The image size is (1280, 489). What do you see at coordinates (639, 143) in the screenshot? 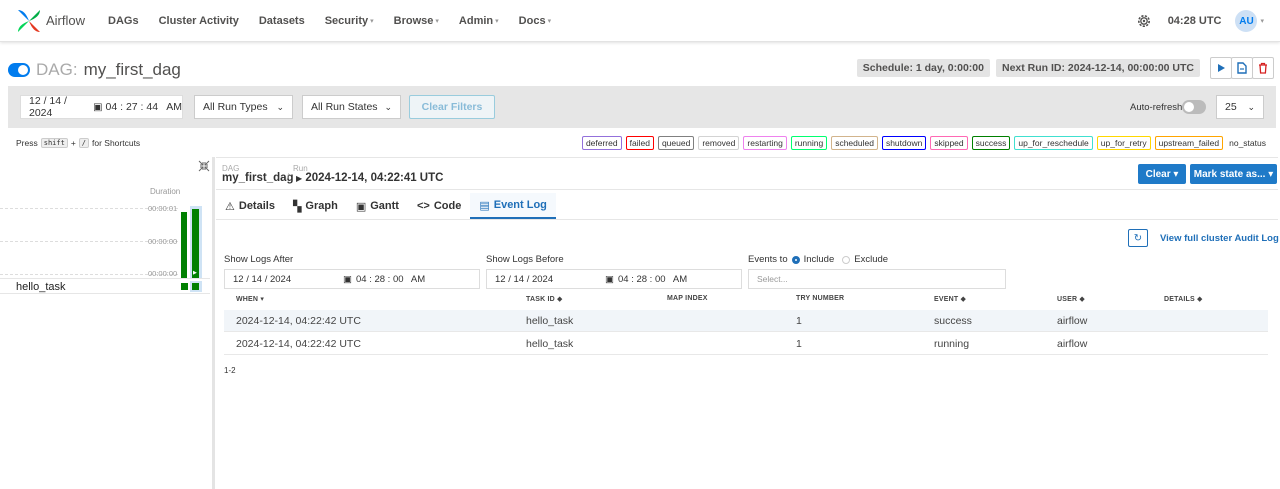
I see `legend-failed: failed` at bounding box center [639, 143].